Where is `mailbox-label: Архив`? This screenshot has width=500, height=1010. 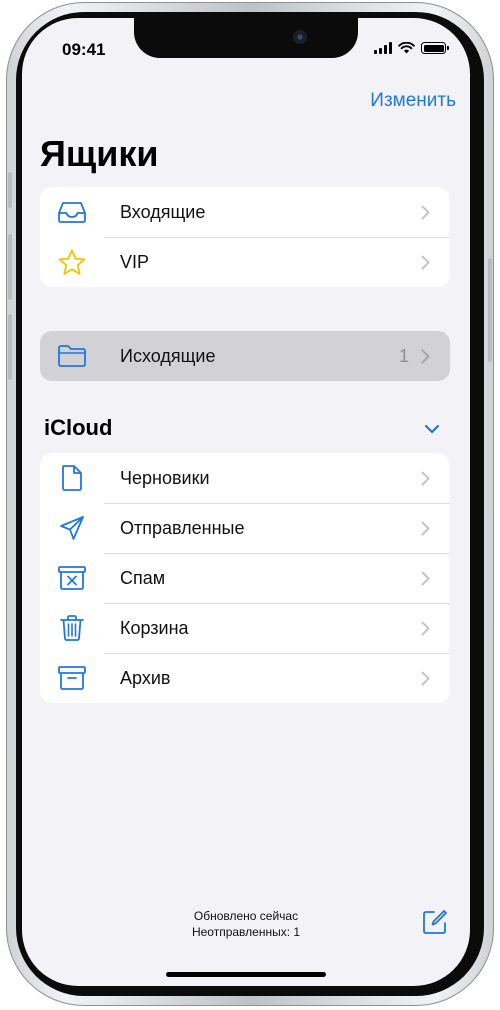
mailbox-label: Архив is located at coordinates (145, 677).